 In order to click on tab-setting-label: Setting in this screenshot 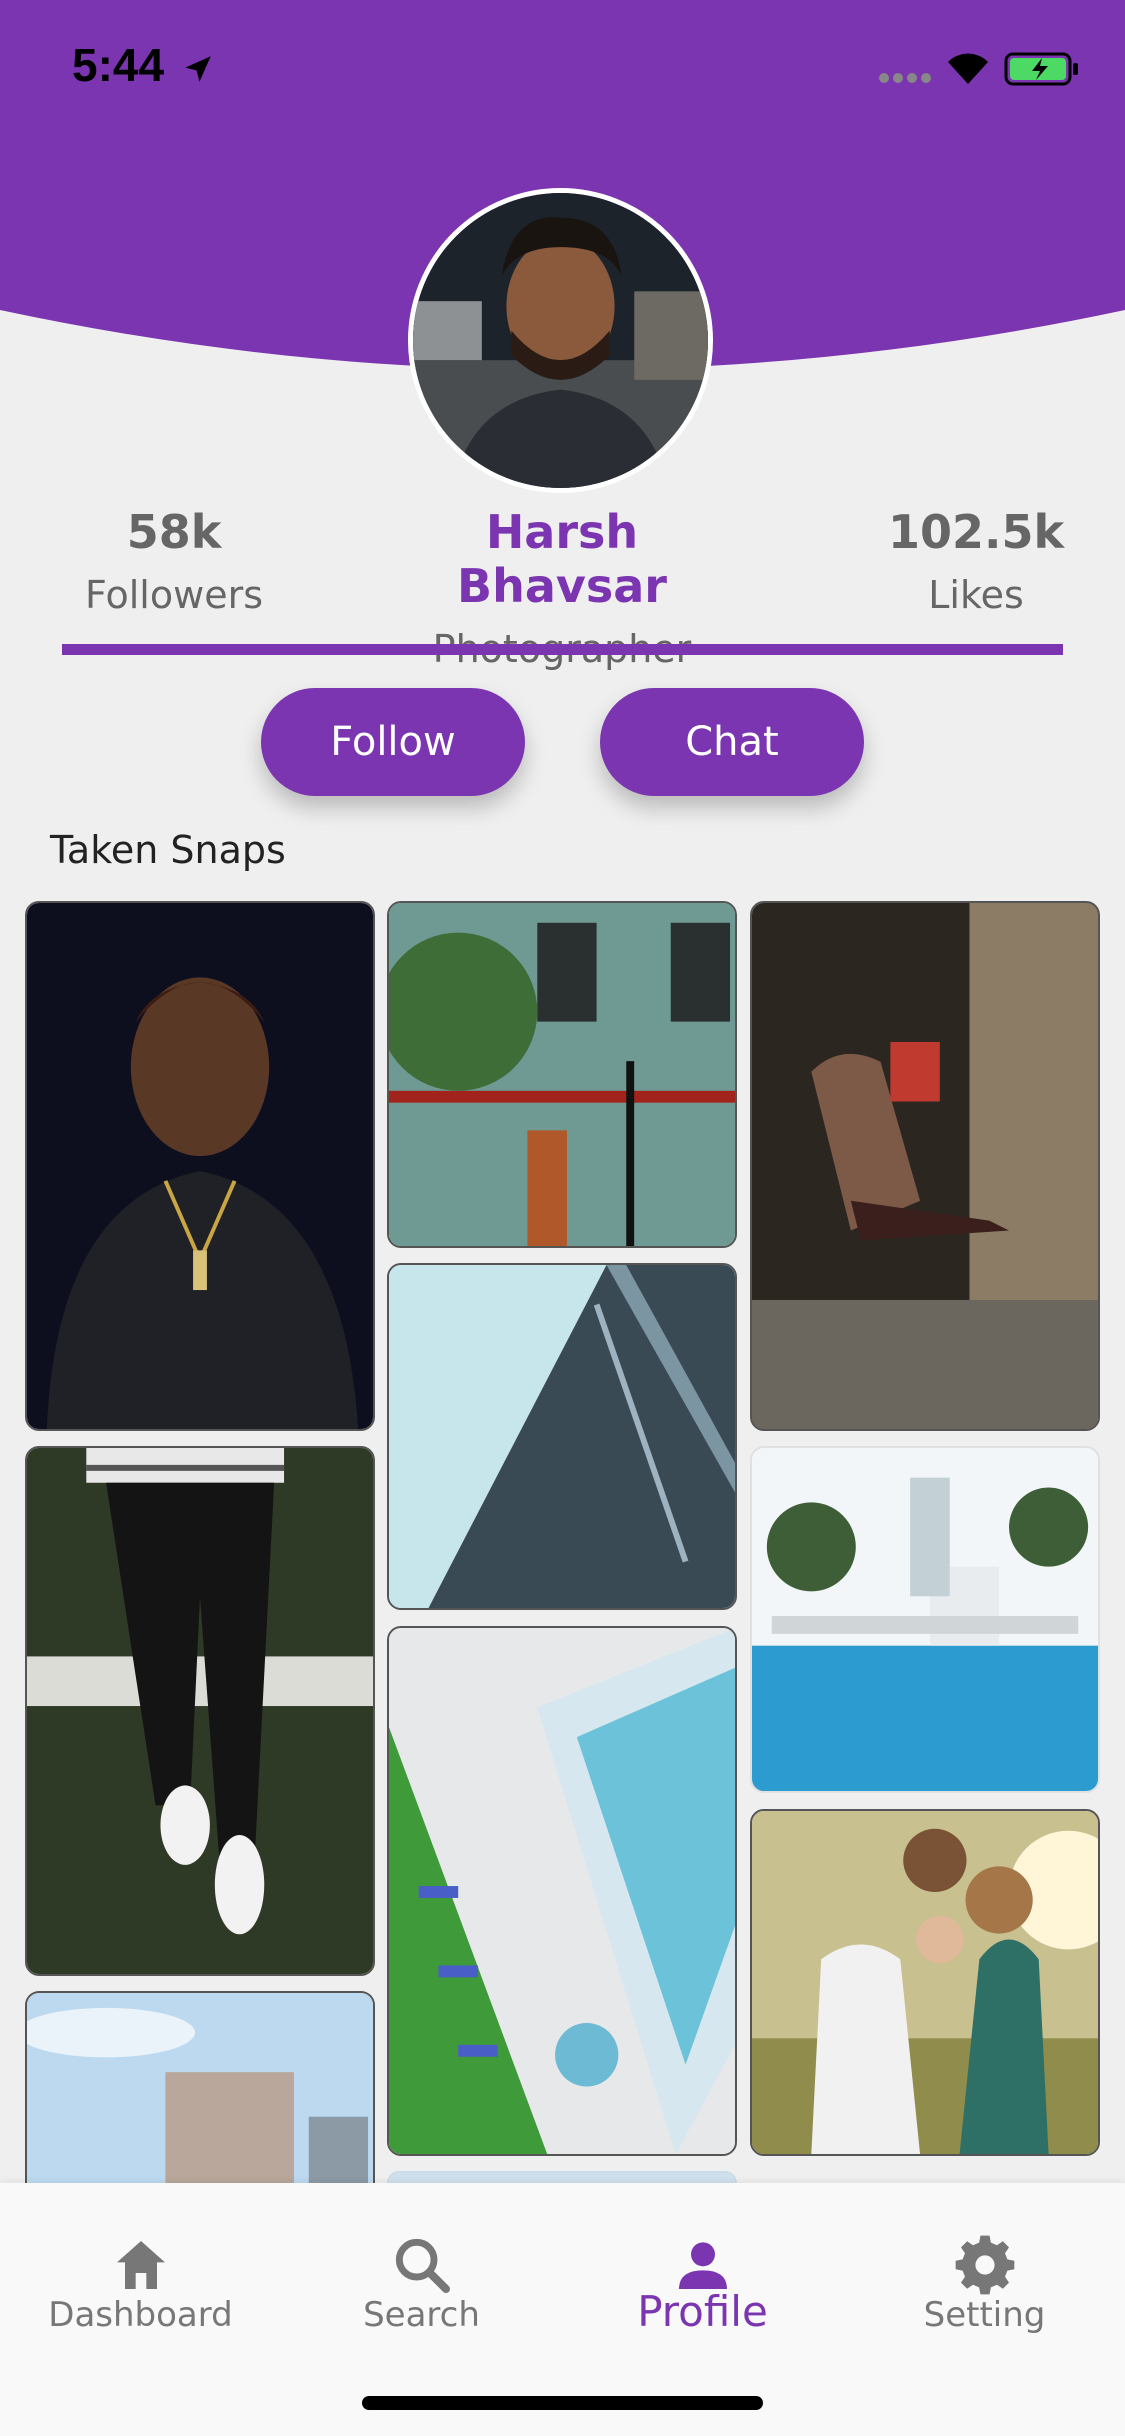, I will do `click(984, 2315)`.